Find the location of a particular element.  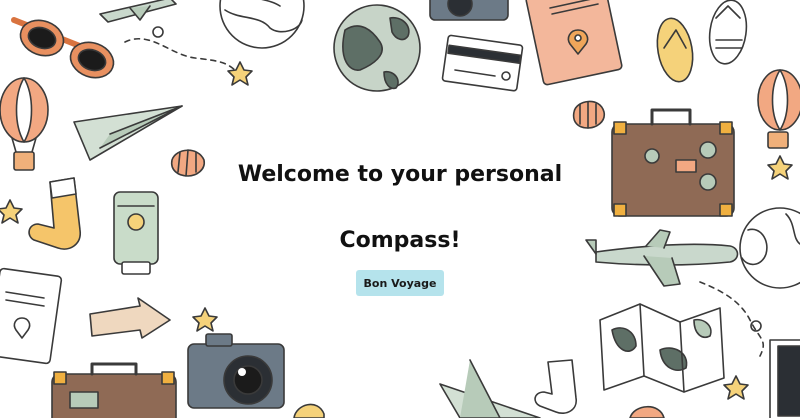

title-line-1: Welcome to your personal is located at coordinates (400, 174).